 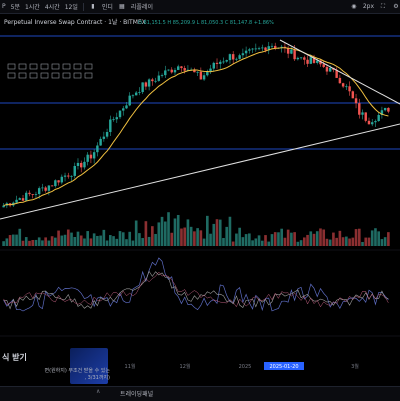 I want to click on line-width-label: 2px, so click(x=368, y=6).